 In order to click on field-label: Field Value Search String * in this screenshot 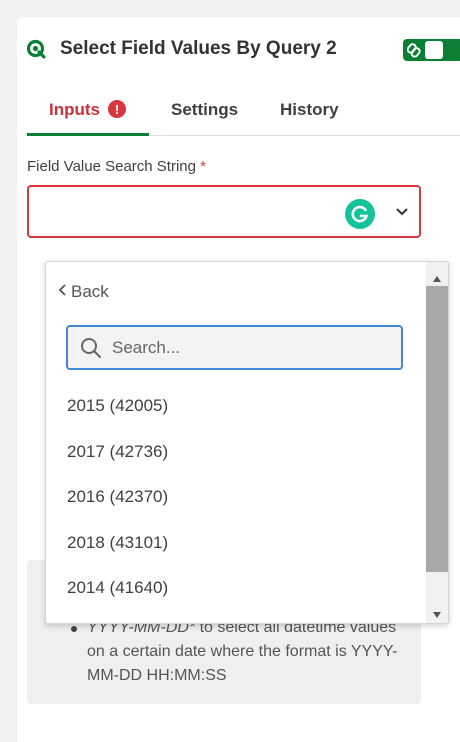, I will do `click(116, 166)`.